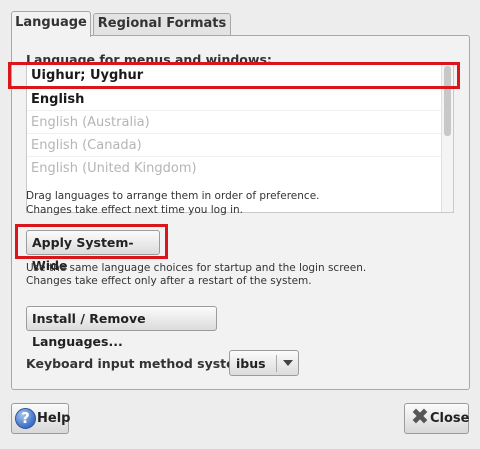 The width and height of the screenshot is (480, 449). Describe the element at coordinates (420, 417) in the screenshot. I see `close-icon: ✖` at that location.